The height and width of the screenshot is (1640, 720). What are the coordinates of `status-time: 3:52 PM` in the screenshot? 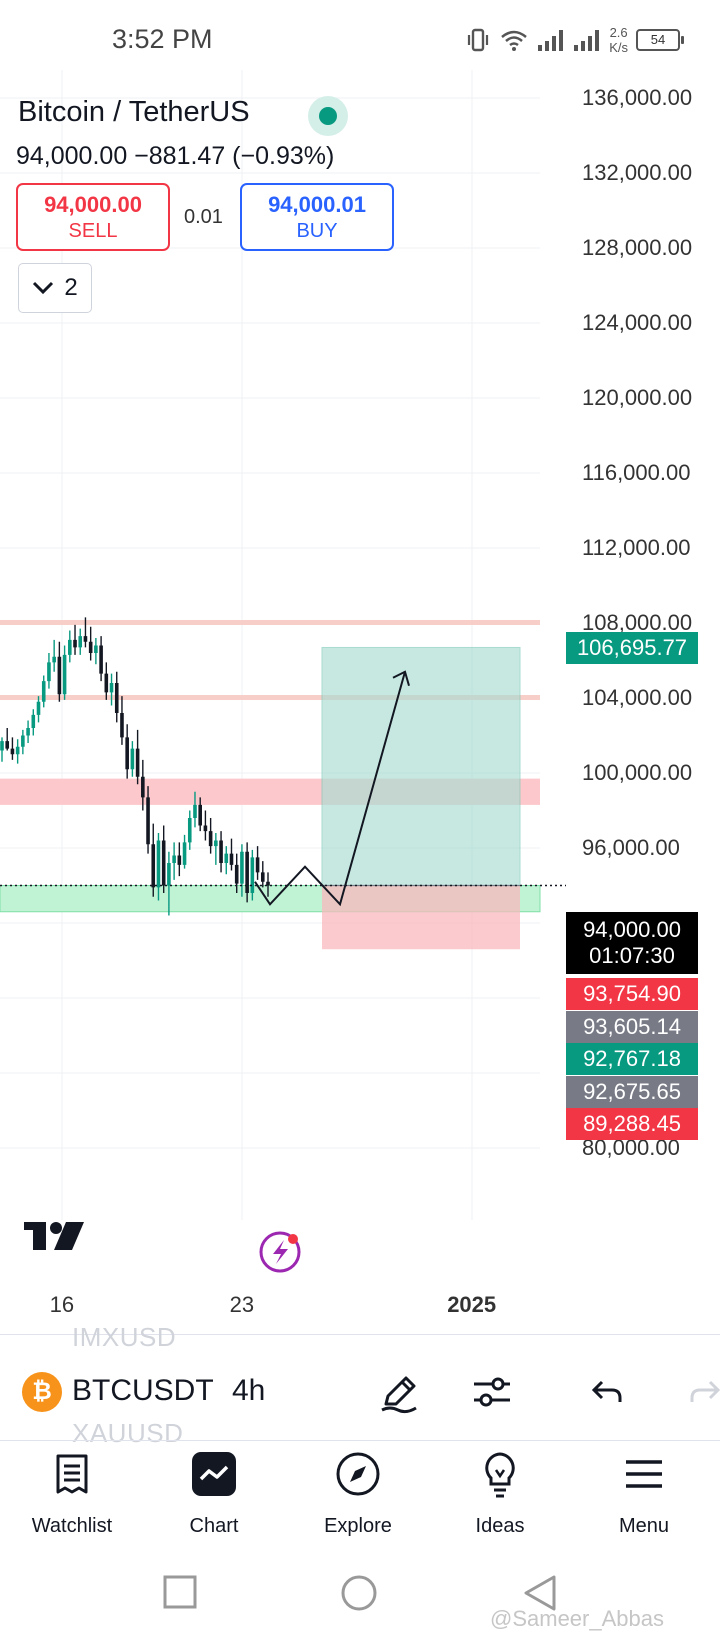 It's located at (162, 39).